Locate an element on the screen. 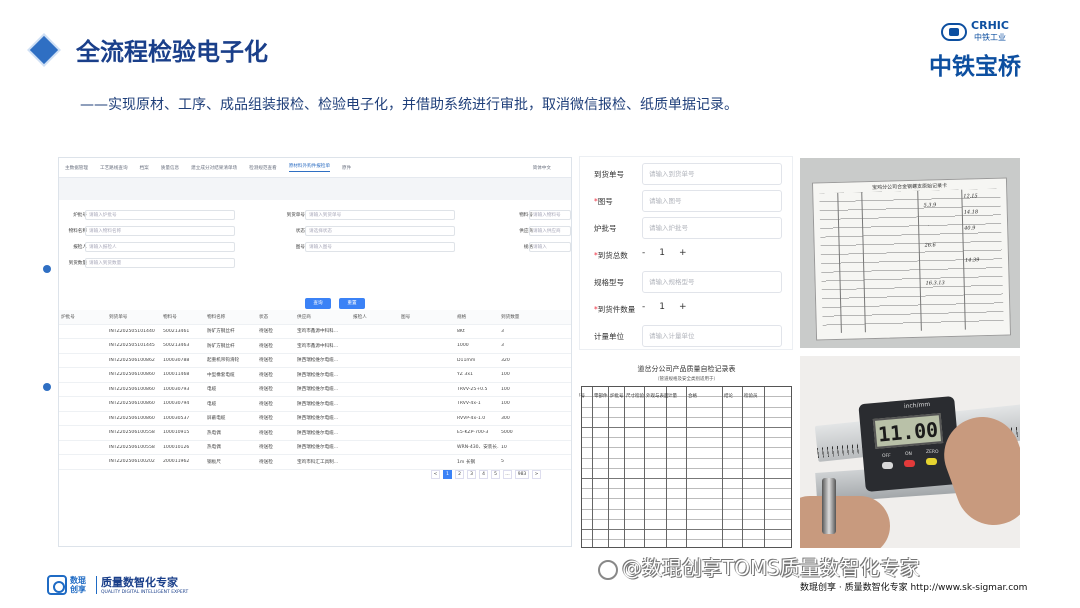 The width and height of the screenshot is (1080, 608). tab-item: 工艺路线查询 is located at coordinates (114, 168).